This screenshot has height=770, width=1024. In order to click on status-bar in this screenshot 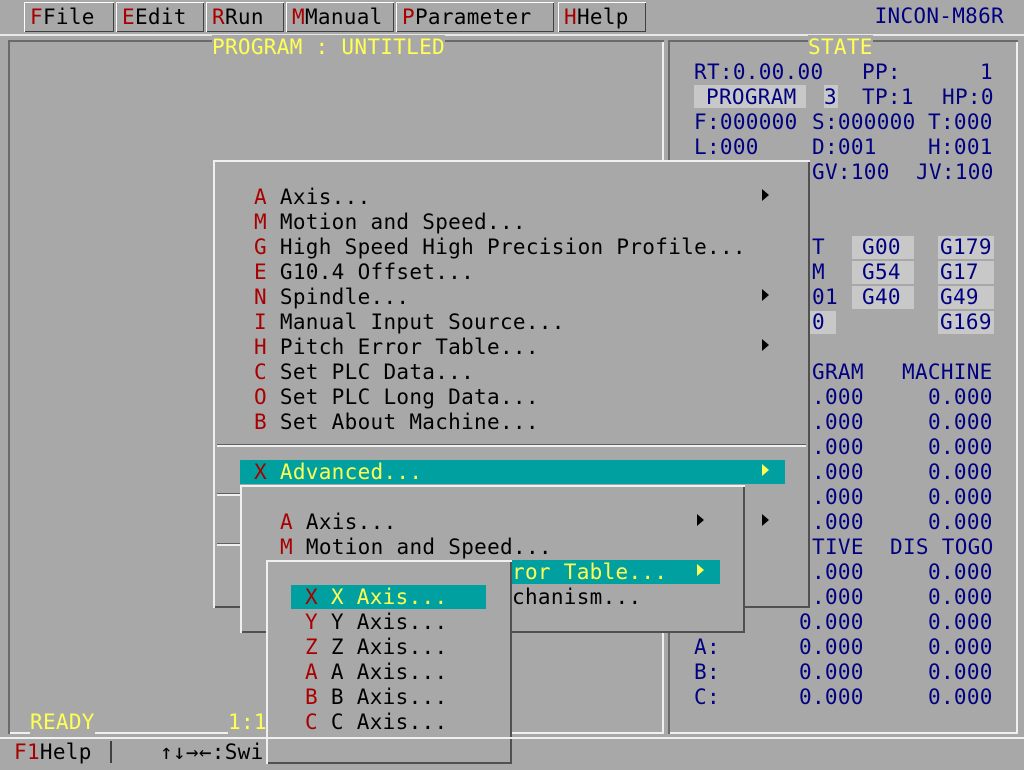, I will do `click(512, 753)`.